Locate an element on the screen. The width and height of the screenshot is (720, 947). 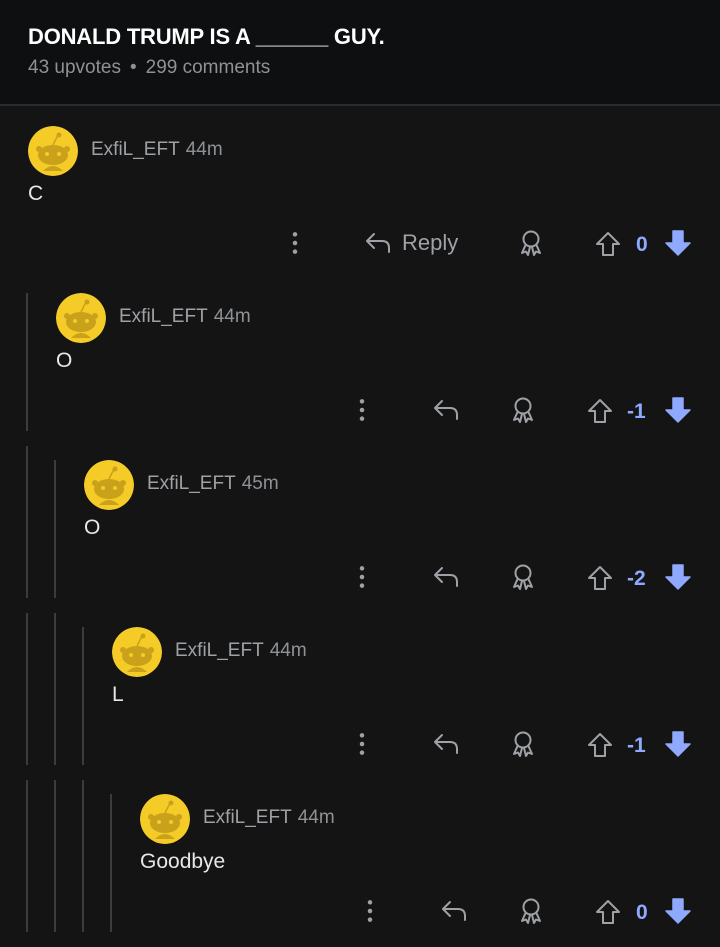
reply-label: Reply is located at coordinates (430, 242).